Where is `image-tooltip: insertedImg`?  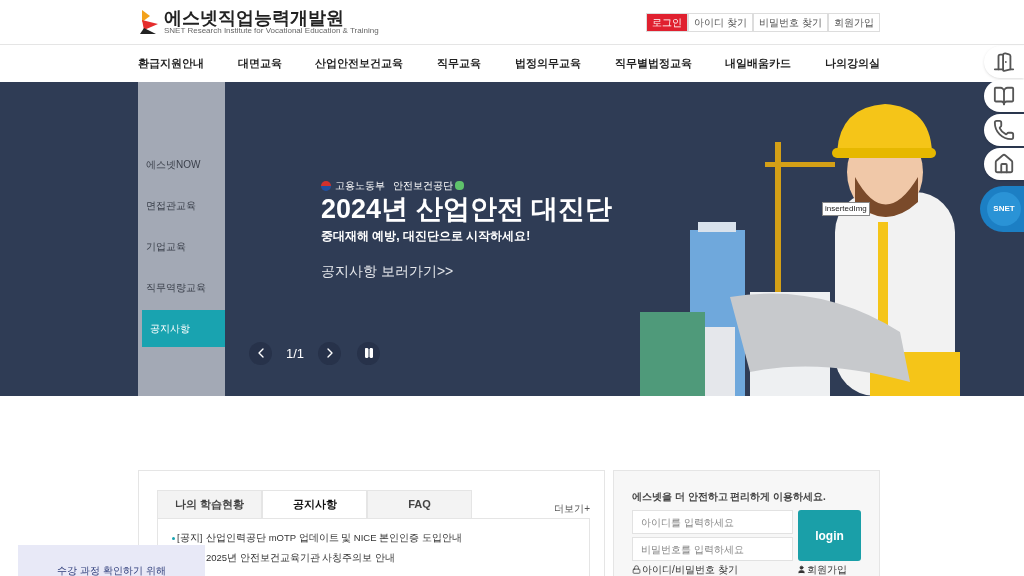 image-tooltip: insertedImg is located at coordinates (846, 209).